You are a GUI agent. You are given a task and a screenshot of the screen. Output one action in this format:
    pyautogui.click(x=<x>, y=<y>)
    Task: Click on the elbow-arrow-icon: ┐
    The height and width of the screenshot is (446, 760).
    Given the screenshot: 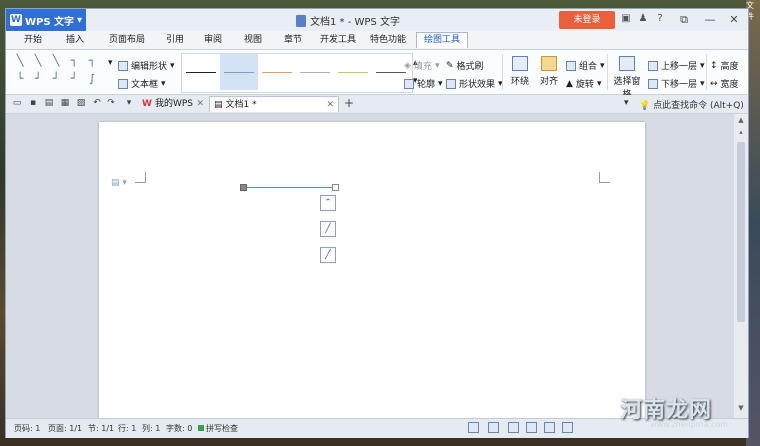 What is the action you would take?
    pyautogui.click(x=92, y=61)
    